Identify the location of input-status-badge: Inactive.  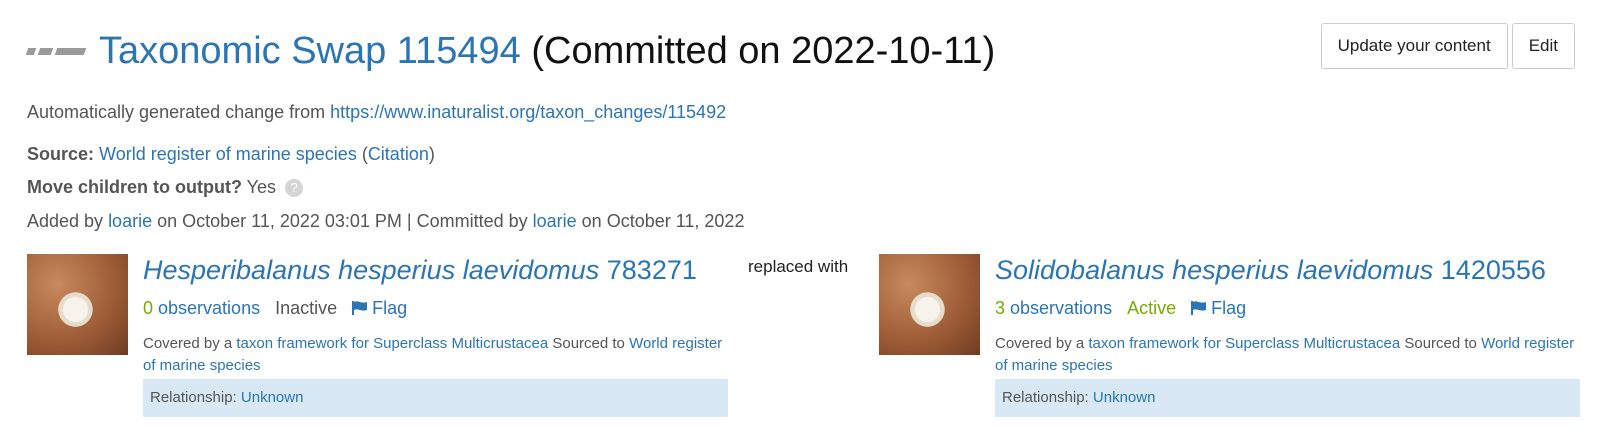
(306, 308).